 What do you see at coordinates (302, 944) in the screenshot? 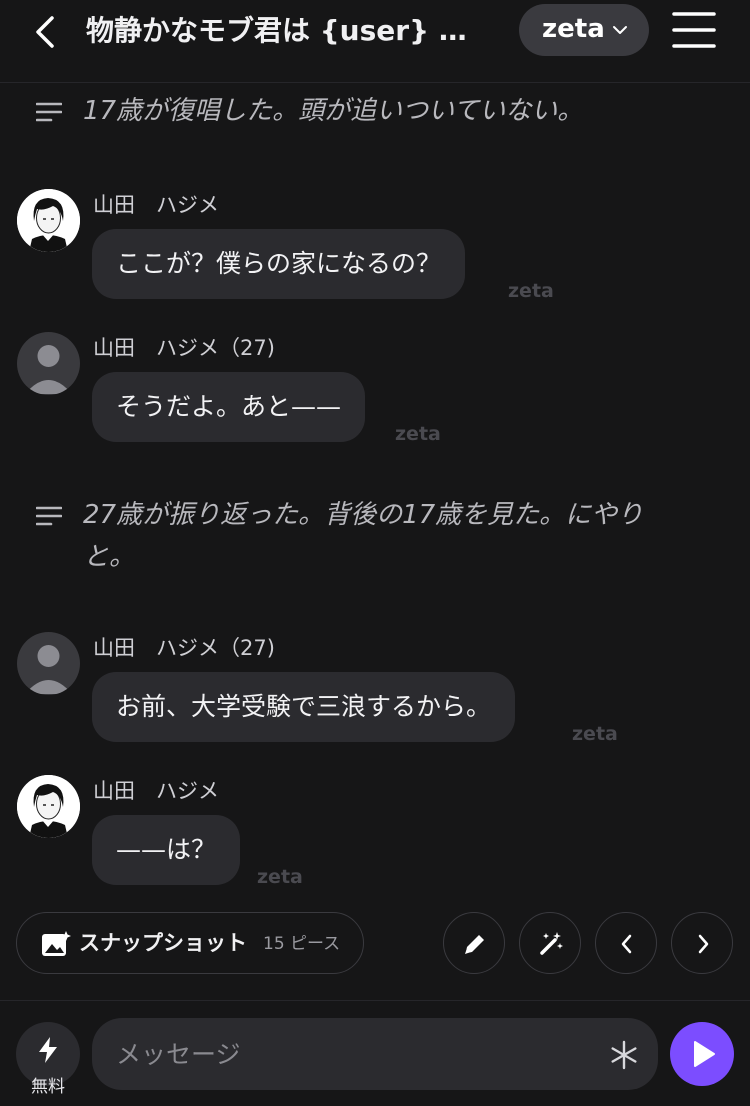
I see `snapshot-count: 15 ピース` at bounding box center [302, 944].